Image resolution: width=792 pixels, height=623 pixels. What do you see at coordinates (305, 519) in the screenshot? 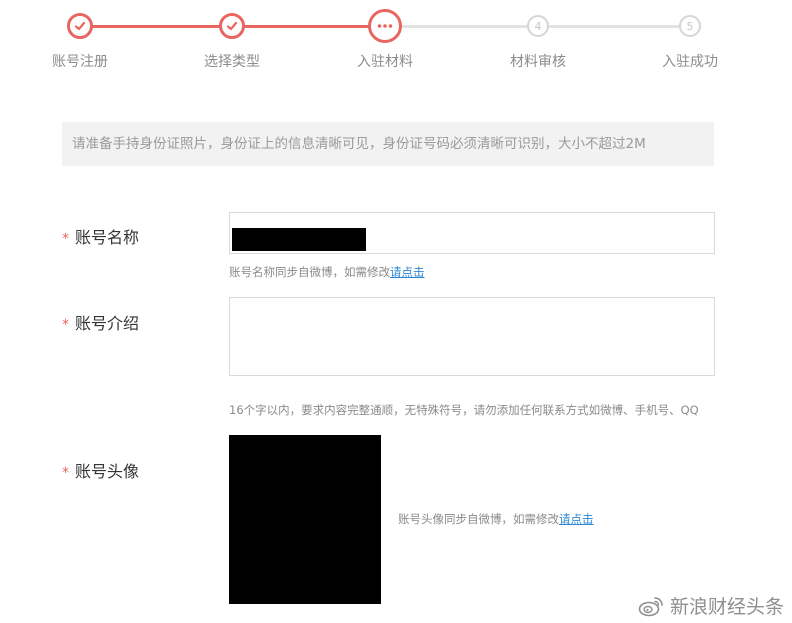
I see `redacted-avatar-image` at bounding box center [305, 519].